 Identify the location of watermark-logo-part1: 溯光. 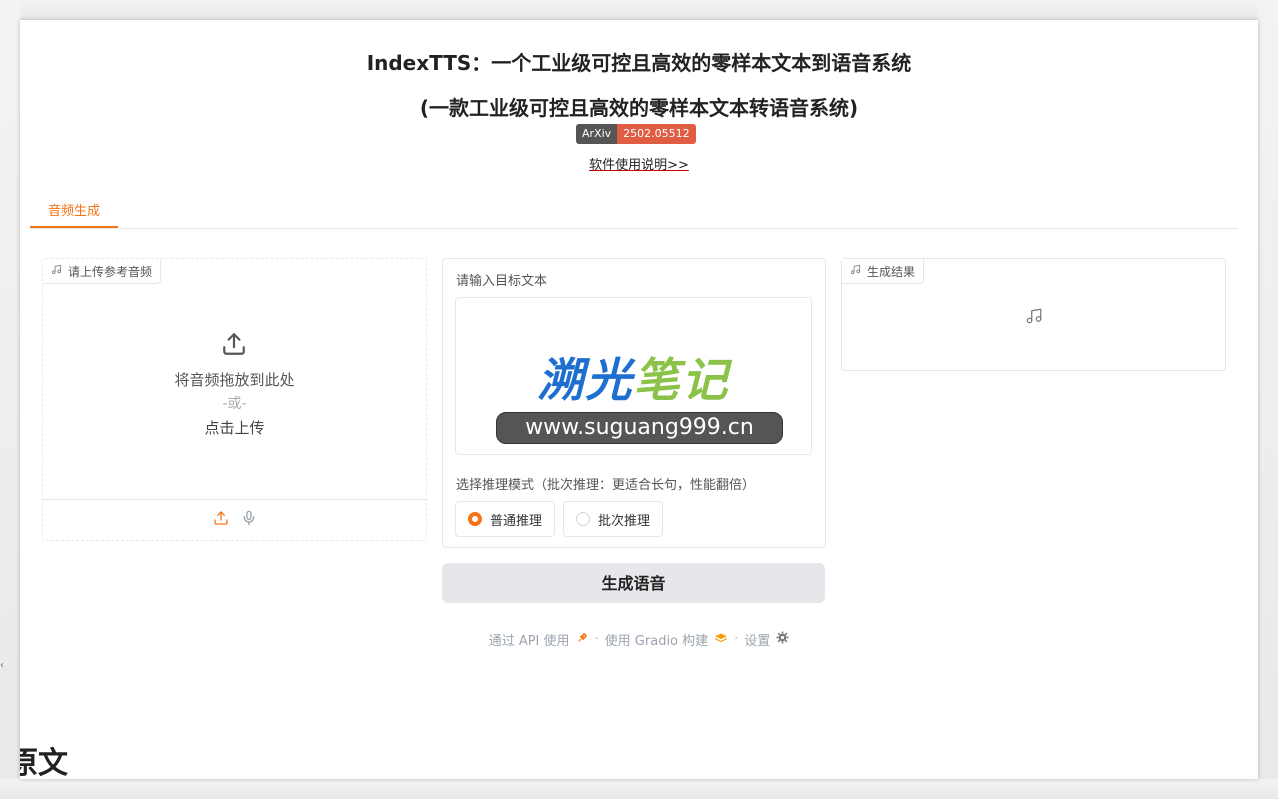
(585, 380).